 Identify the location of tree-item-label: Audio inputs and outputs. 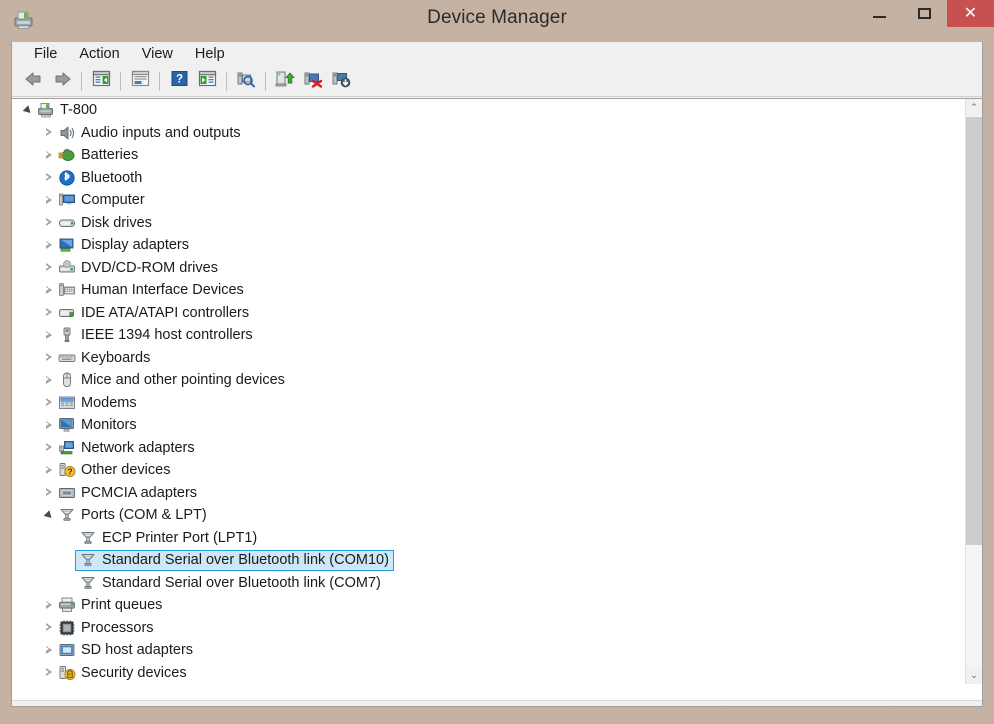
(161, 132).